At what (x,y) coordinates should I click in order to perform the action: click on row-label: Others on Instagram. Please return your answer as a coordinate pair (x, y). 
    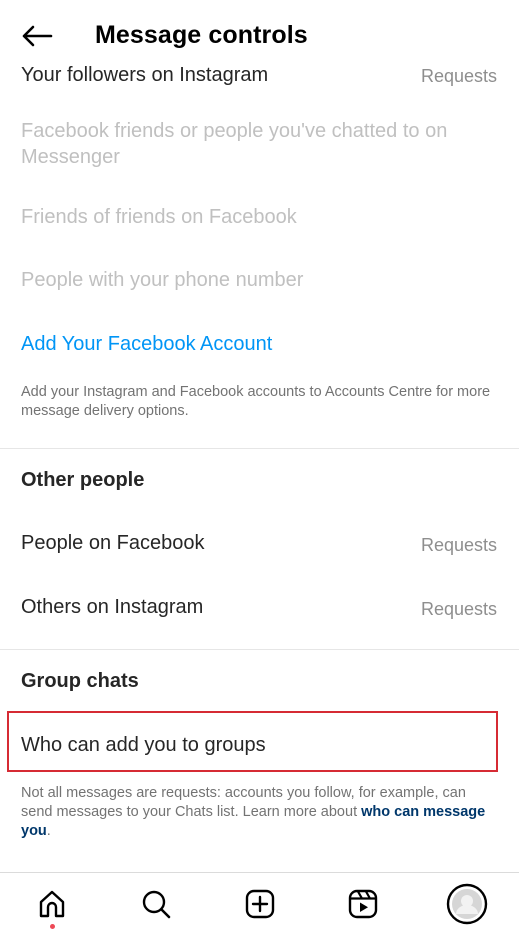
    Looking at the image, I should click on (112, 607).